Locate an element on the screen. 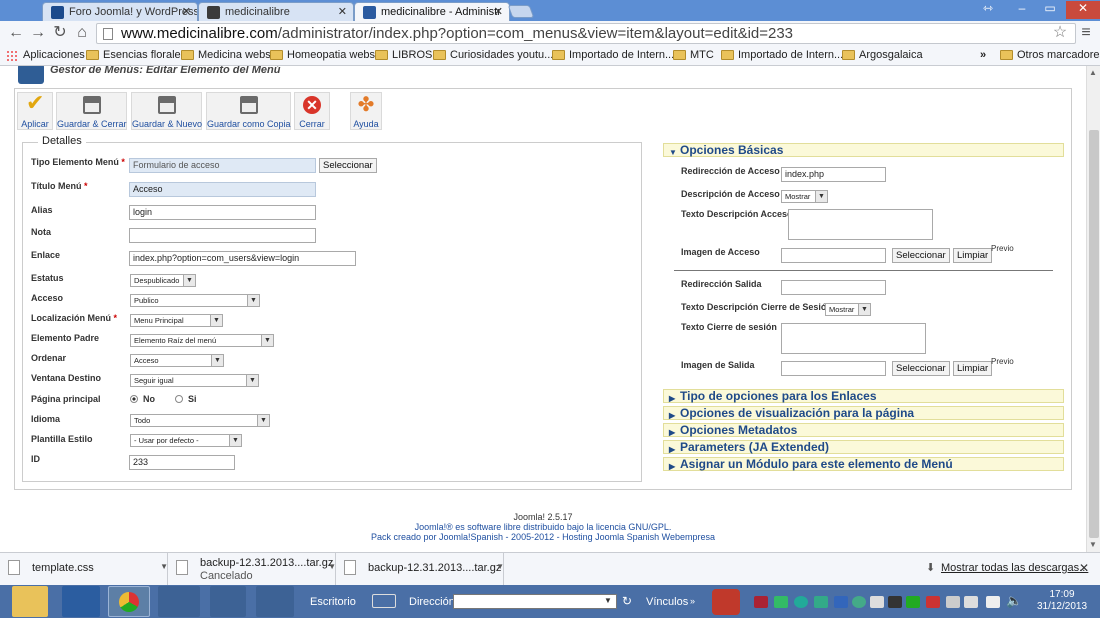 This screenshot has height=618, width=1100. scroll-down-icon: ▼ is located at coordinates (1093, 544).